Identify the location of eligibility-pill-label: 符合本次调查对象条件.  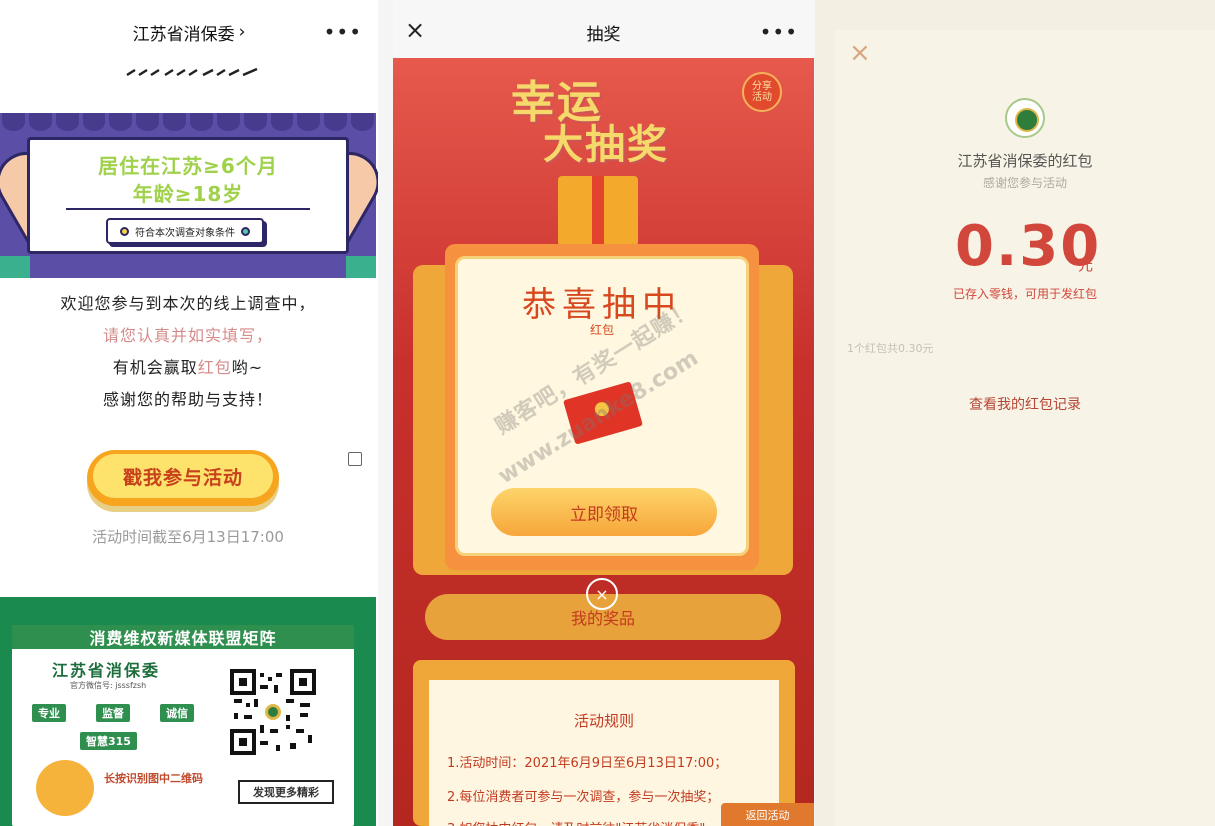
(185, 233).